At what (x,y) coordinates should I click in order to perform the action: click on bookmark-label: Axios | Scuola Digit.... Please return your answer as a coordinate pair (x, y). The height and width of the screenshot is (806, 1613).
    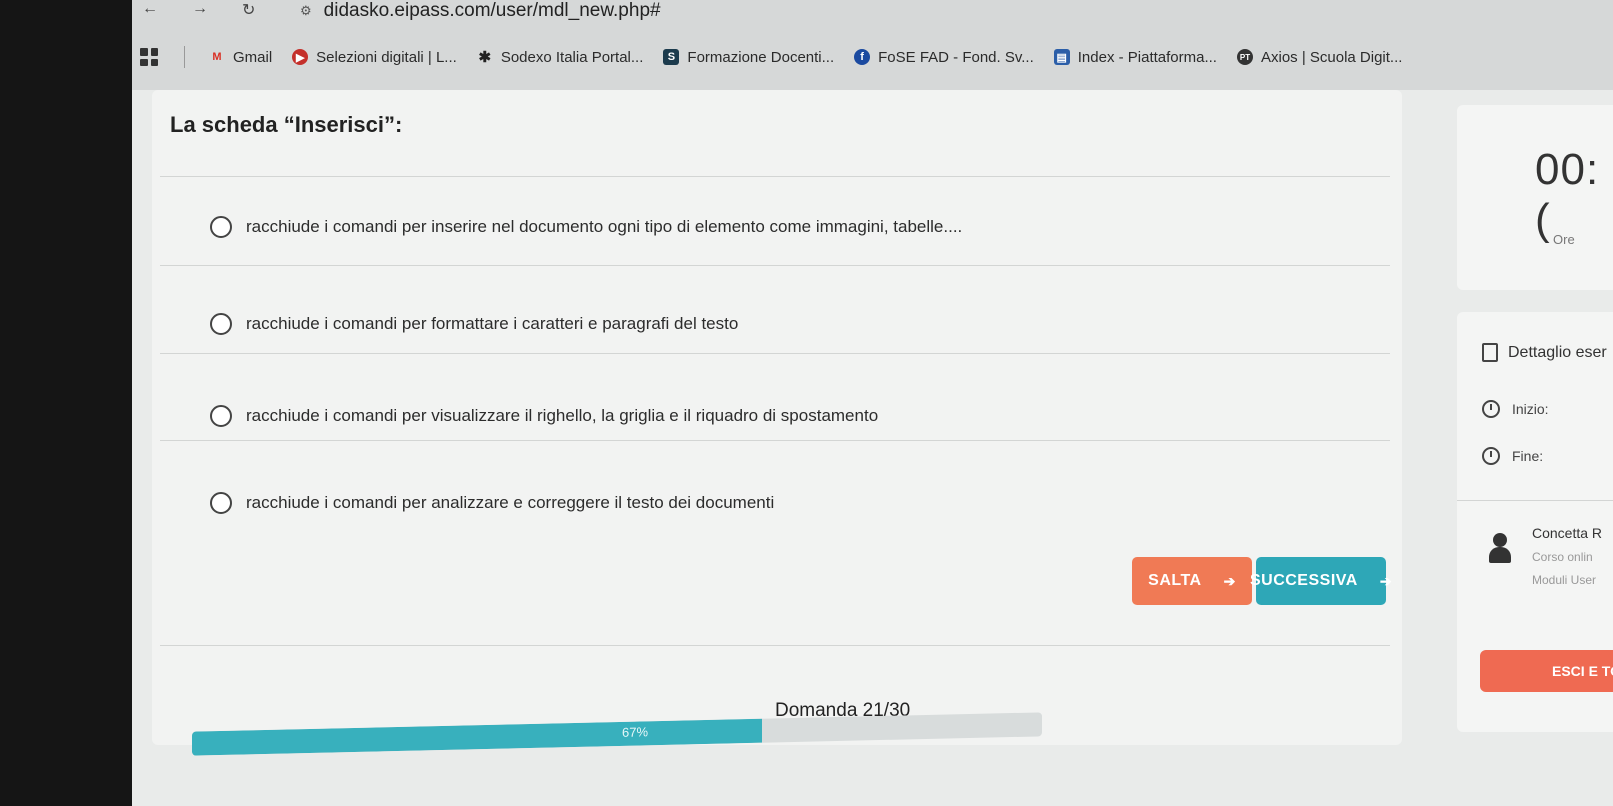
    Looking at the image, I should click on (1331, 57).